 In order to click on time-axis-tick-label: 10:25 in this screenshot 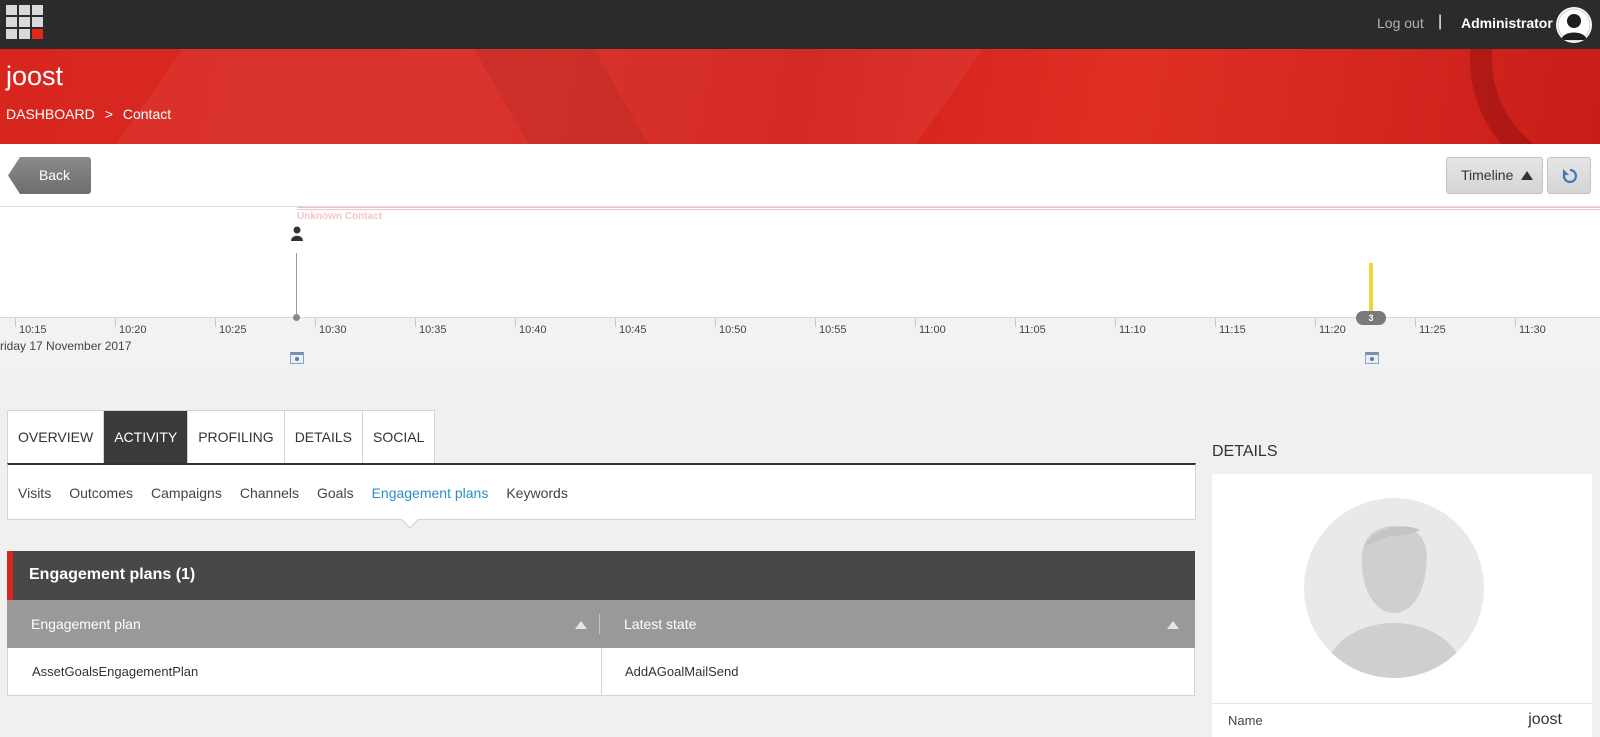, I will do `click(233, 330)`.